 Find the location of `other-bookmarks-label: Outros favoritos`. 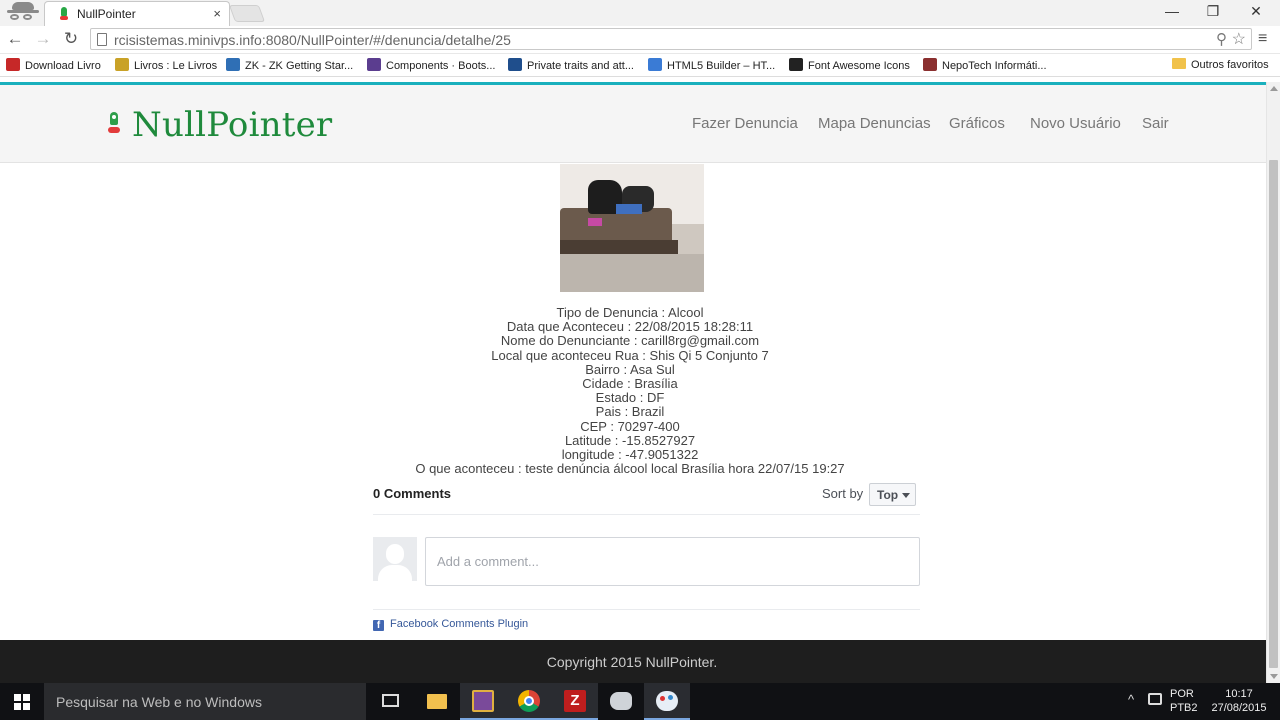

other-bookmarks-label: Outros favoritos is located at coordinates (1230, 65).